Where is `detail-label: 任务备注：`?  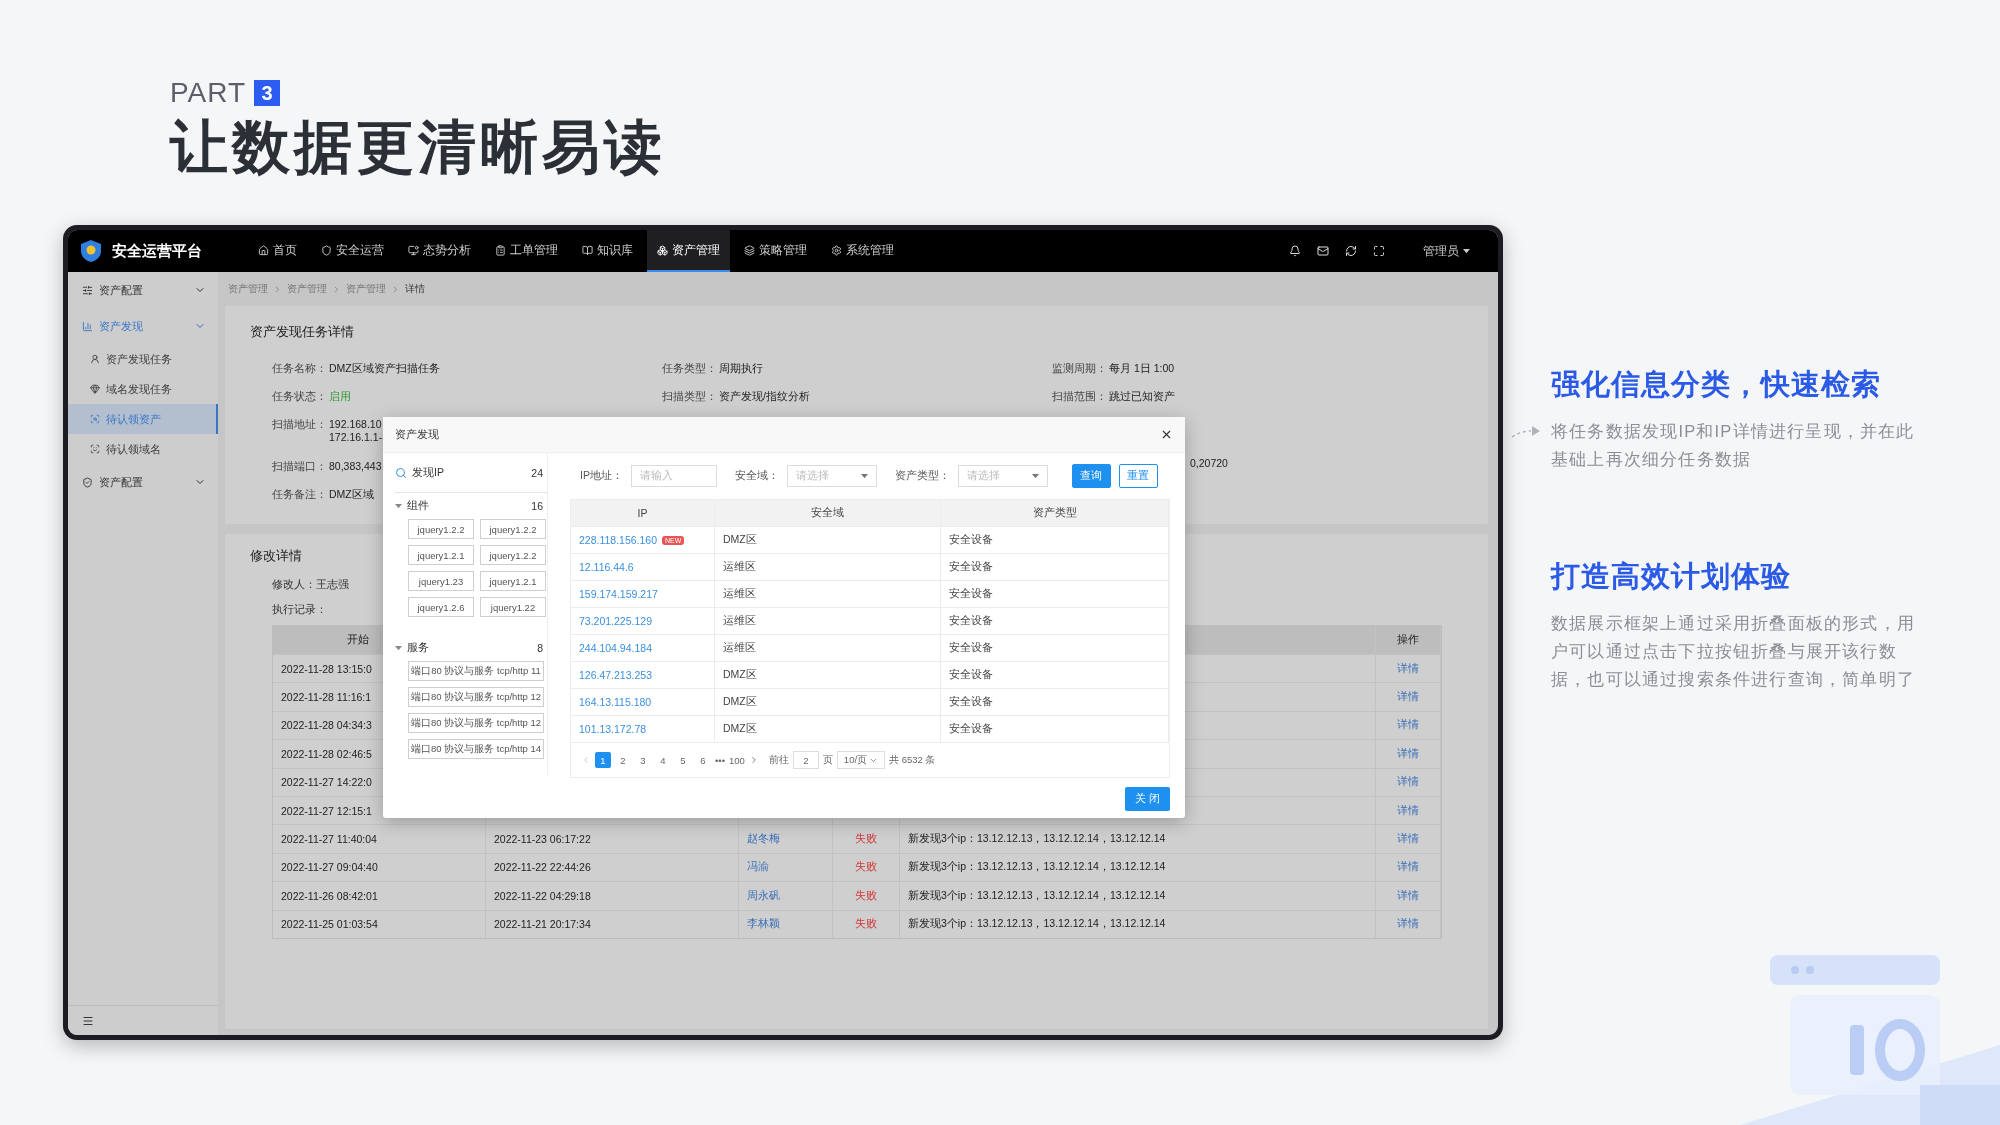
detail-label: 任务备注： is located at coordinates (299, 495).